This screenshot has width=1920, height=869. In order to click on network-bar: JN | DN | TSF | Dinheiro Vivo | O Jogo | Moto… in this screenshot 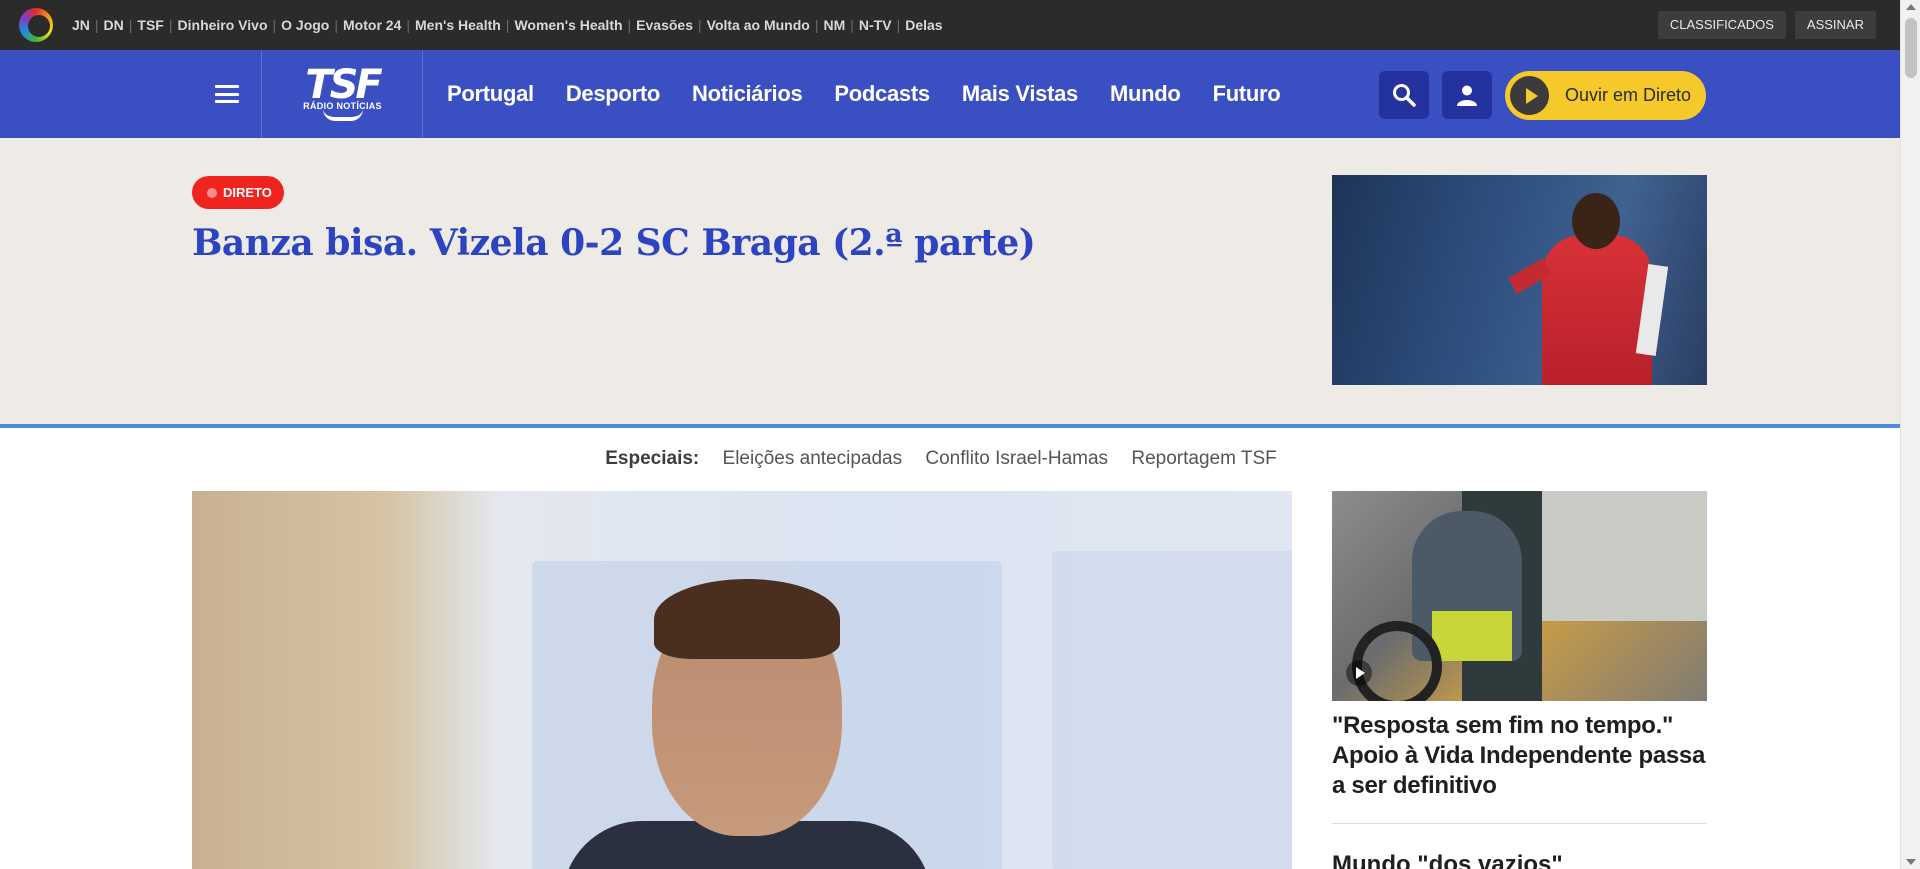, I will do `click(950, 25)`.